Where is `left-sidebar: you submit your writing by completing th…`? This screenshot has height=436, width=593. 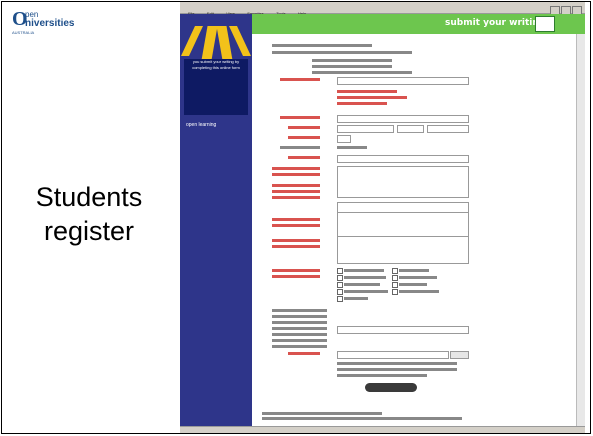 left-sidebar: you submit your writing by completing th… is located at coordinates (216, 223).